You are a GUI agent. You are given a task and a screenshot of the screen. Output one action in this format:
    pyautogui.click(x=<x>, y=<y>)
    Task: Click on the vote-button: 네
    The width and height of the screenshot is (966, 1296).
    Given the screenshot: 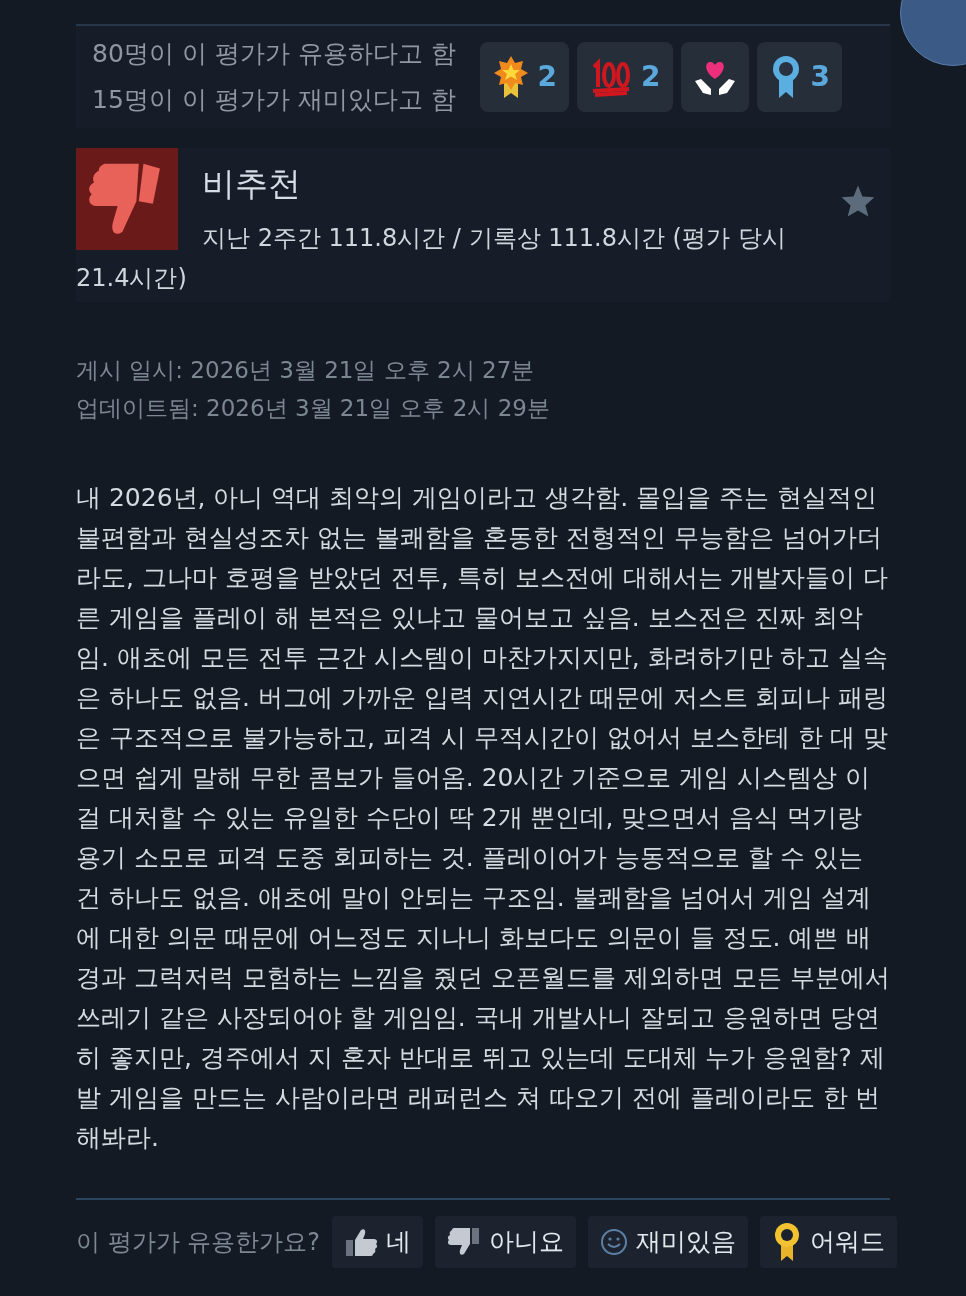 What is the action you would take?
    pyautogui.click(x=377, y=1242)
    